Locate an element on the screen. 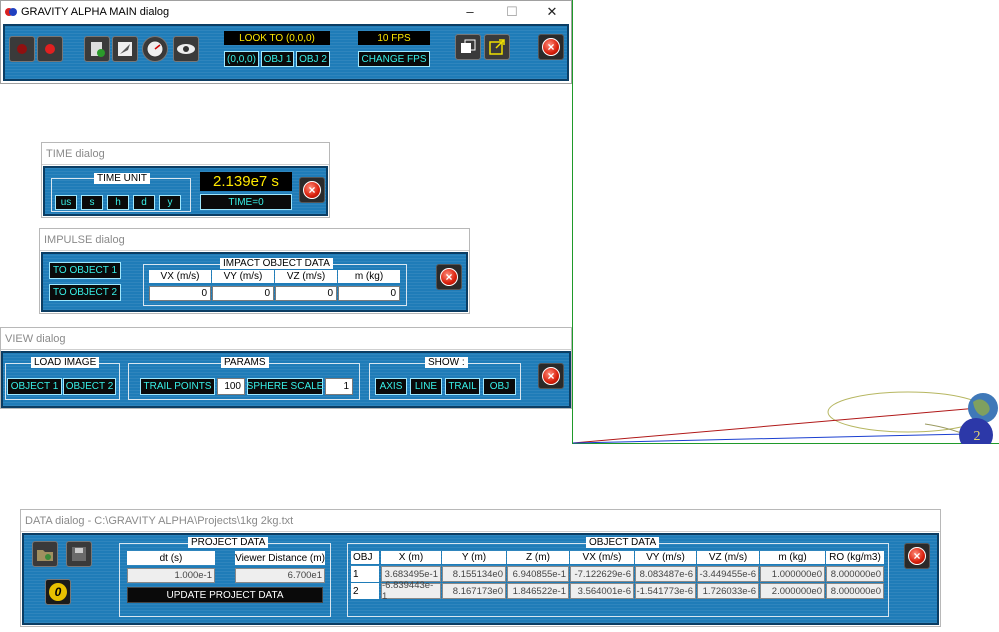 The width and height of the screenshot is (999, 632). show-trail-button: TRAIL is located at coordinates (462, 386).